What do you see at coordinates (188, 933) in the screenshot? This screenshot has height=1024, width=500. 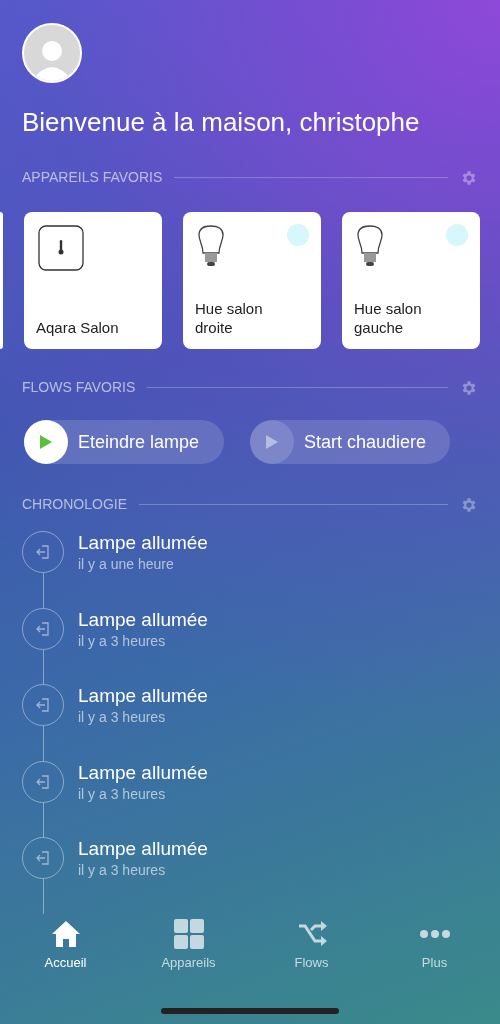 I see `grid-icon` at bounding box center [188, 933].